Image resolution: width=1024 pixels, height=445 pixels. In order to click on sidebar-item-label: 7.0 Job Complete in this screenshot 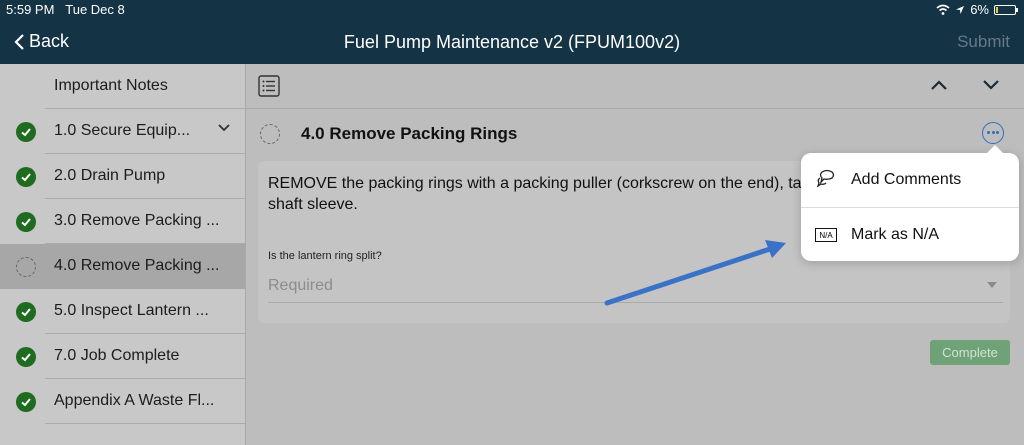, I will do `click(117, 355)`.